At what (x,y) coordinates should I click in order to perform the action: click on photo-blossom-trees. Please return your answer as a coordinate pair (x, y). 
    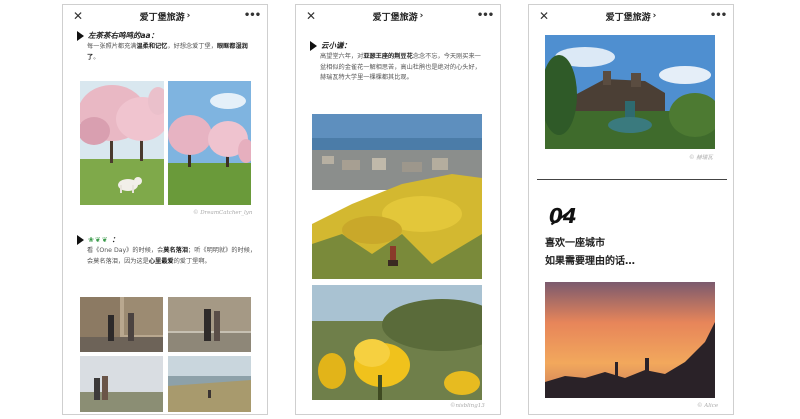
    Looking at the image, I should click on (209, 143).